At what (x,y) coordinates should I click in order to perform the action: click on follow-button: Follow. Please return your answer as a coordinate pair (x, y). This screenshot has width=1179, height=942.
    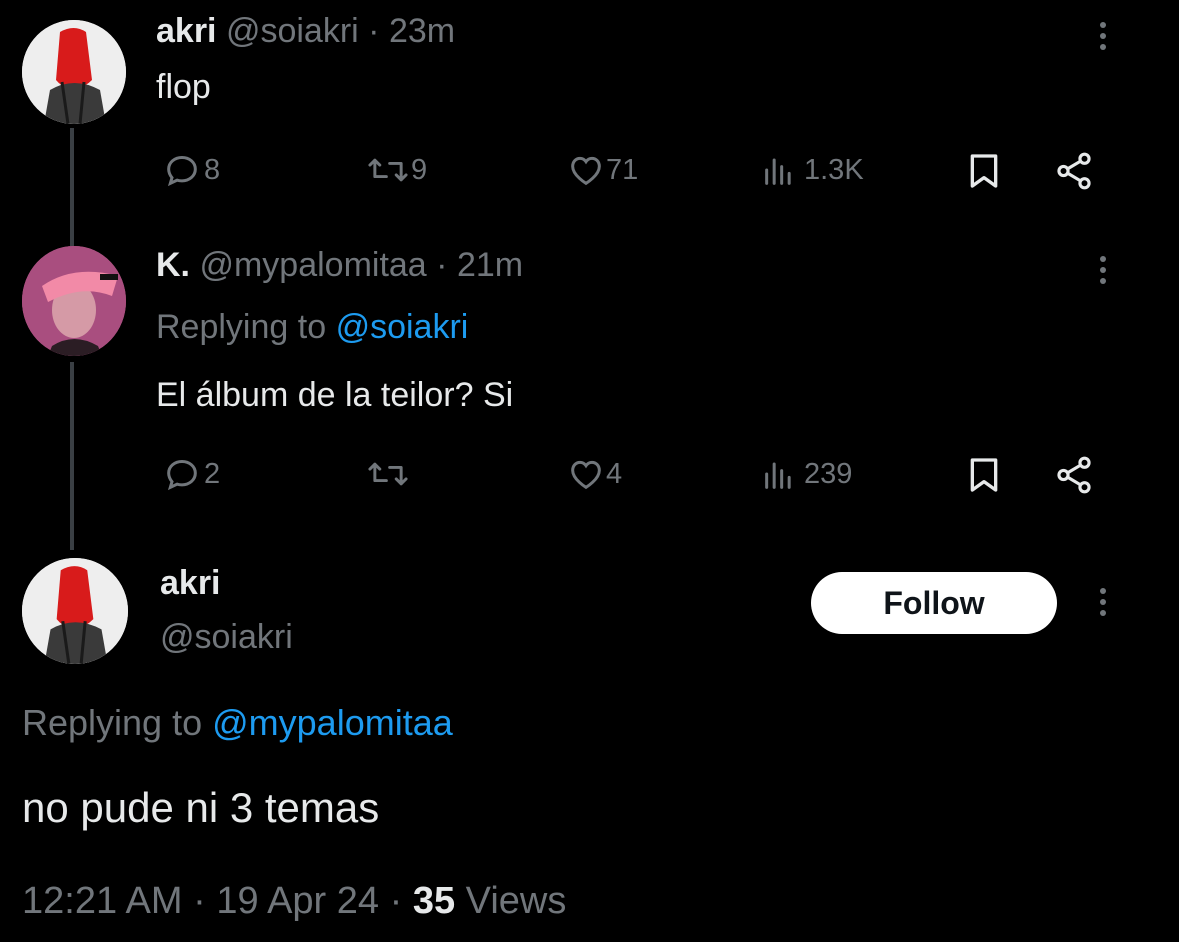
    Looking at the image, I should click on (934, 603).